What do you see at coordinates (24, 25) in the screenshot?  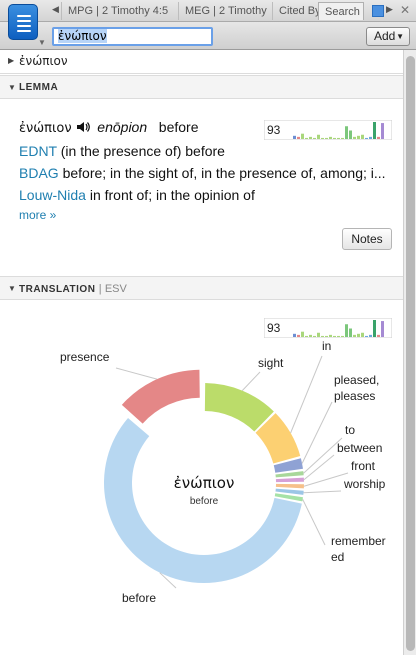 I see `menu-icon` at bounding box center [24, 25].